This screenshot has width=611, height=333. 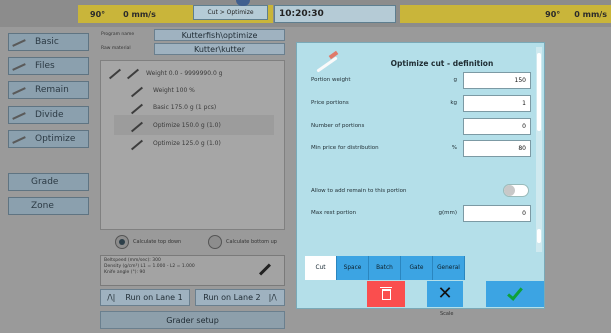 What do you see at coordinates (359, 191) in the screenshot?
I see `field-label: Allow to add remain to this portion` at bounding box center [359, 191].